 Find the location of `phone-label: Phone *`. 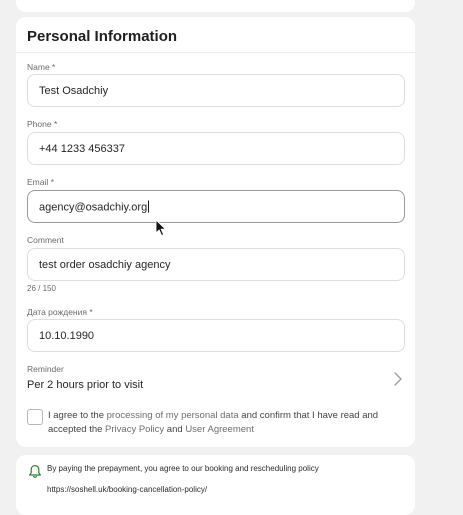

phone-label: Phone * is located at coordinates (42, 124).